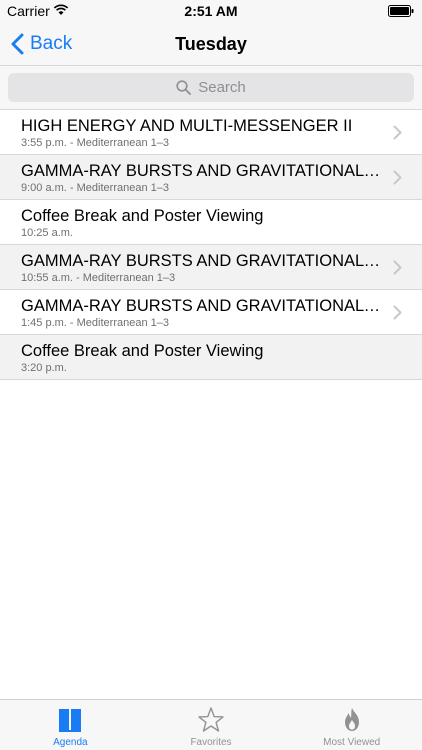 The width and height of the screenshot is (422, 750). Describe the element at coordinates (95, 188) in the screenshot. I see `session-subtitle: 9:00 a.m. - Mediterranean 1–3` at that location.